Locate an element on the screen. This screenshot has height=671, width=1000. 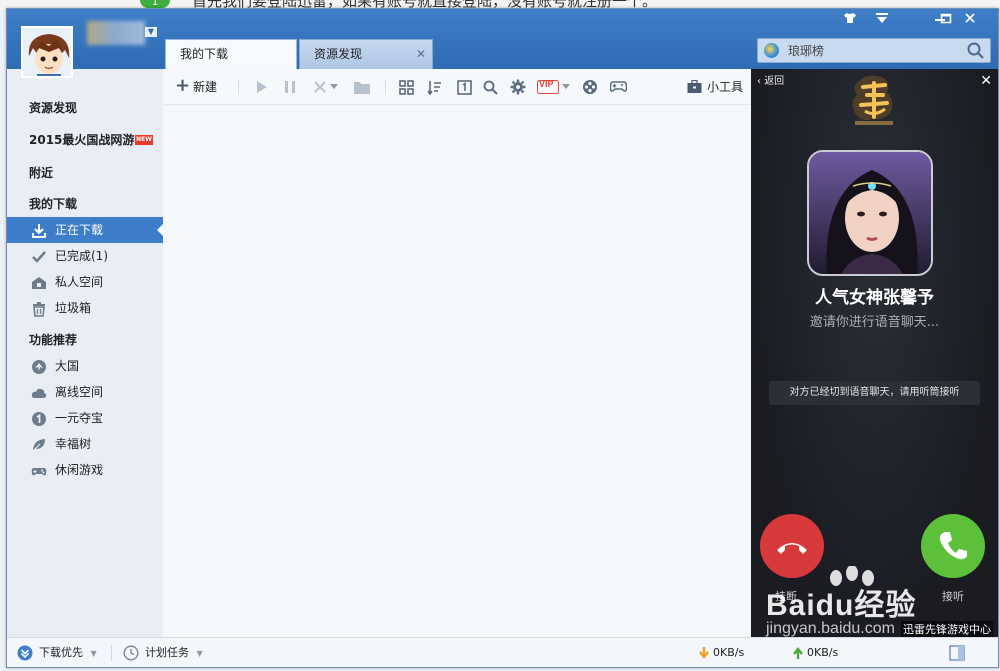
tab-label: 资源发现 is located at coordinates (338, 54).